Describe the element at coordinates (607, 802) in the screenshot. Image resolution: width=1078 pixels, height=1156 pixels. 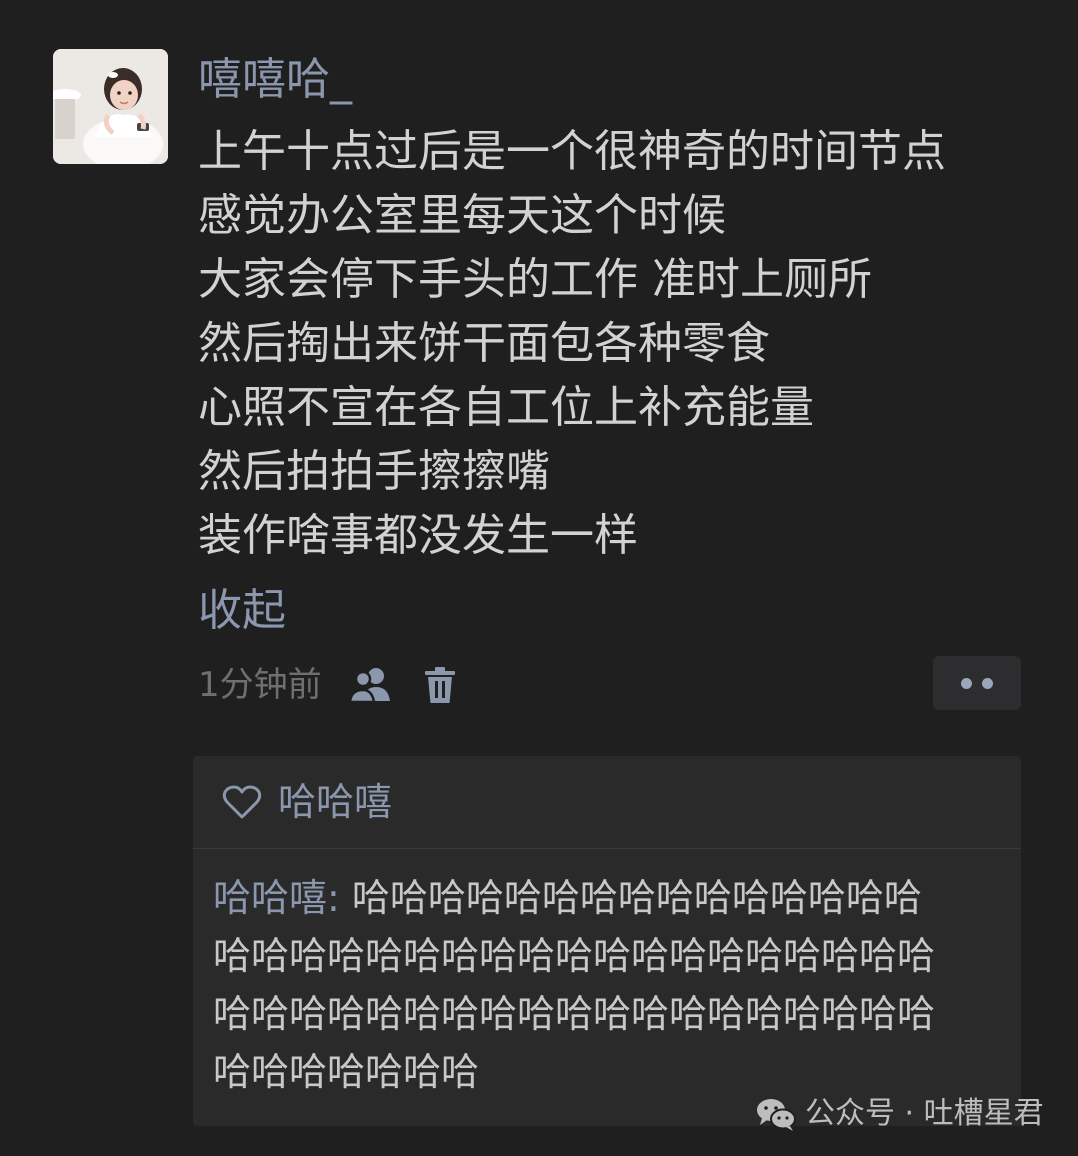
I see `likes-row: 哈哈嘻` at that location.